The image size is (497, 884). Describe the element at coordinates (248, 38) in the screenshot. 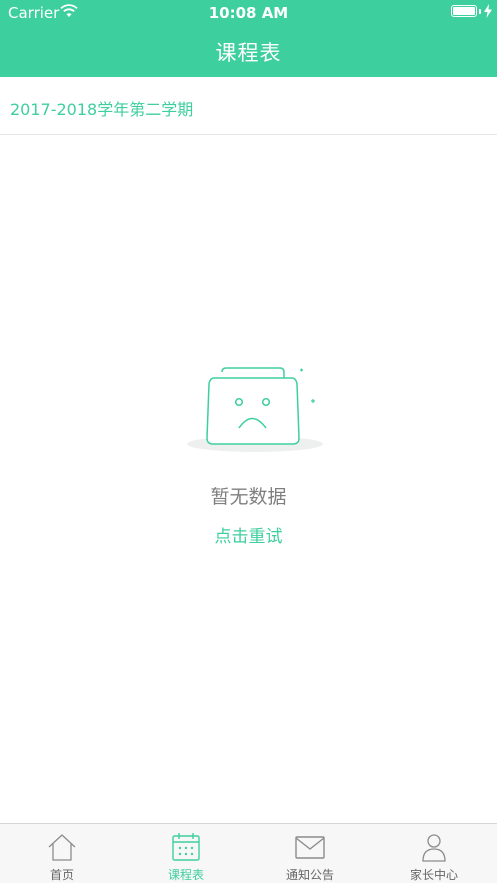

I see `app-header: Carrier 10:08 AM 课程表` at that location.